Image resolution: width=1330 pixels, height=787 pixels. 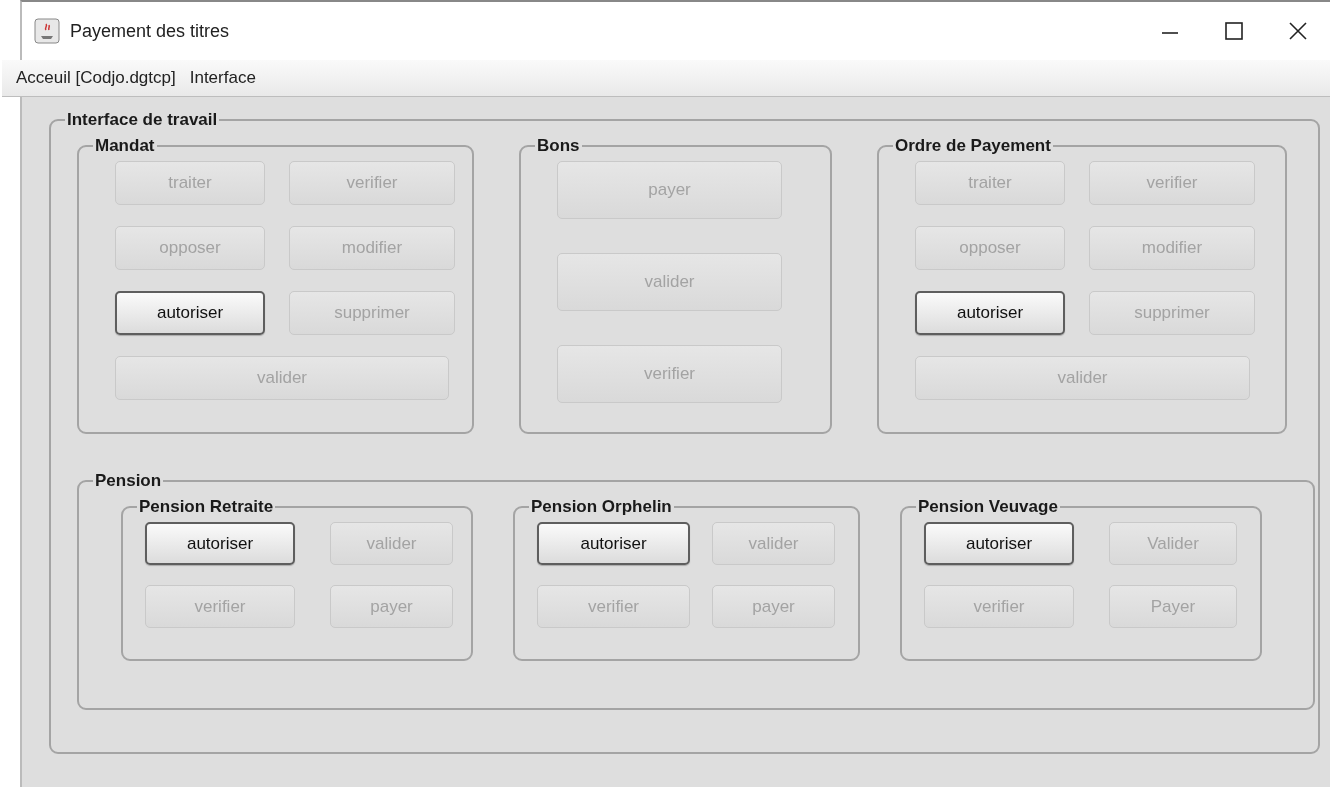 I want to click on group-title: Interface de travail, so click(x=142, y=120).